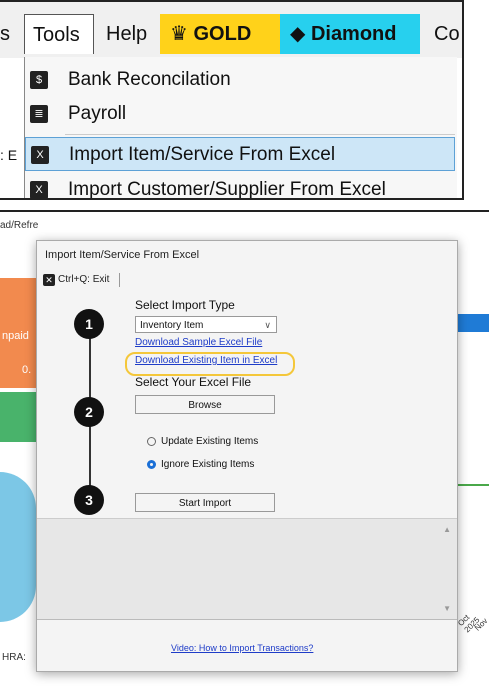 Image resolution: width=489 pixels, height=690 pixels. Describe the element at coordinates (205, 404) in the screenshot. I see `browse-button: Browse` at that location.